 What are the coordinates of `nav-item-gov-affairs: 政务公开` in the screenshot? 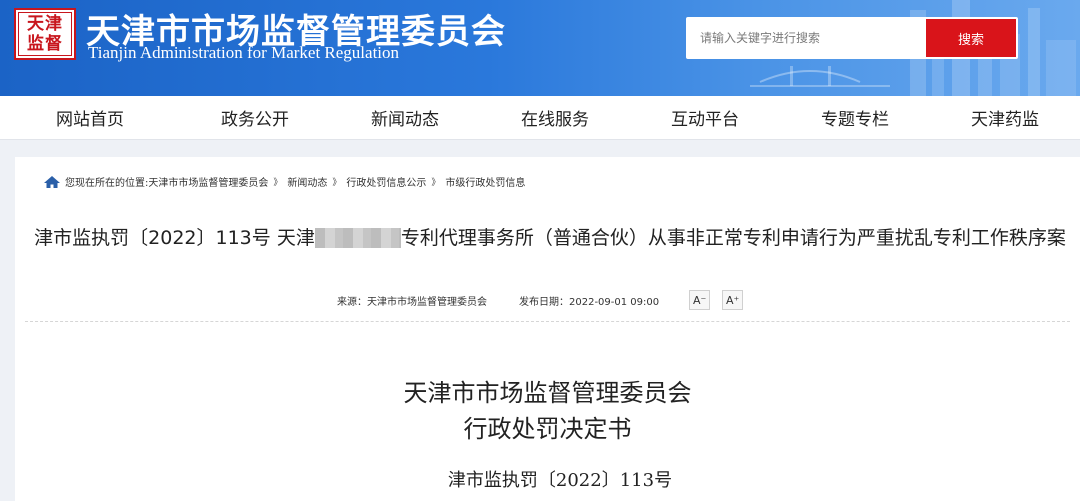 It's located at (255, 117).